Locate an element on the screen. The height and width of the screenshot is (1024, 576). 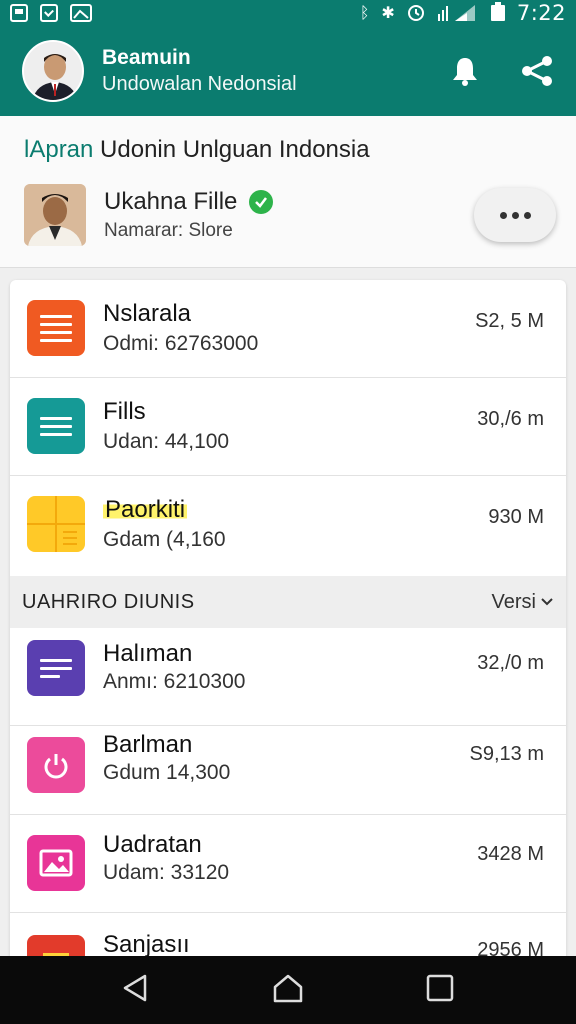
profile-avatar is located at coordinates (53, 71).